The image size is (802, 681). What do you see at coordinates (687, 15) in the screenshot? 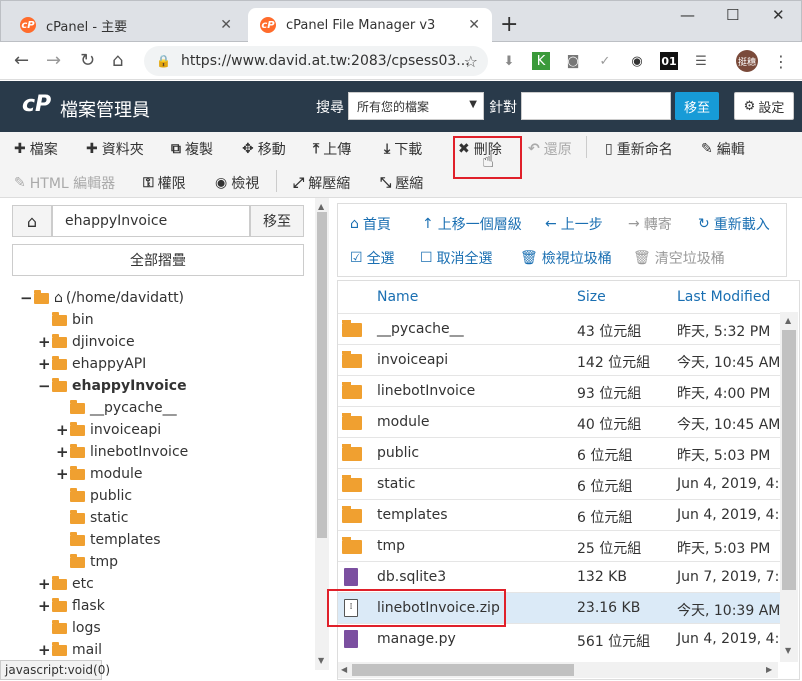
I see `minimize-icon: —` at bounding box center [687, 15].